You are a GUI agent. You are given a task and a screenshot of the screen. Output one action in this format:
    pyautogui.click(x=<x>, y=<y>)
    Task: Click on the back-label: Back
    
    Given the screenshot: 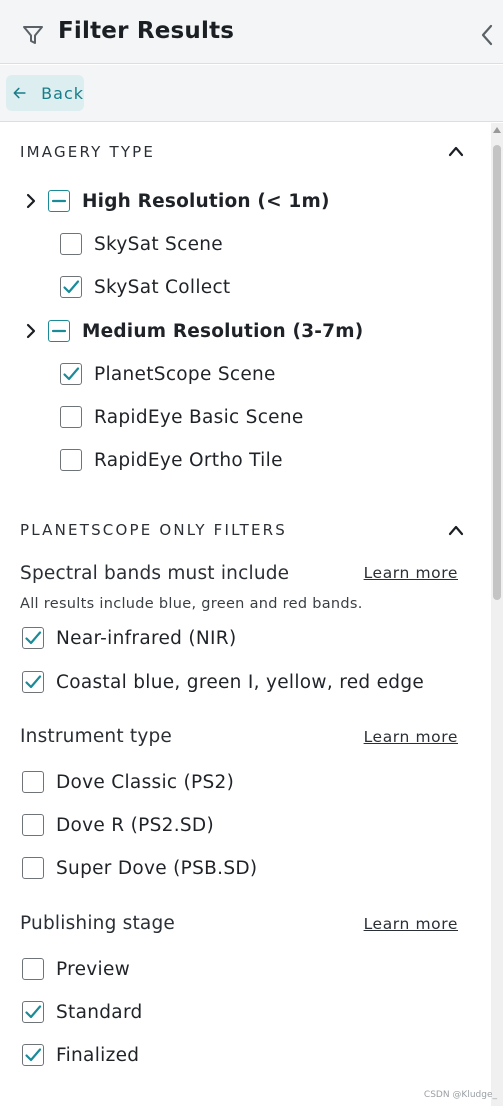 What is the action you would take?
    pyautogui.click(x=62, y=93)
    